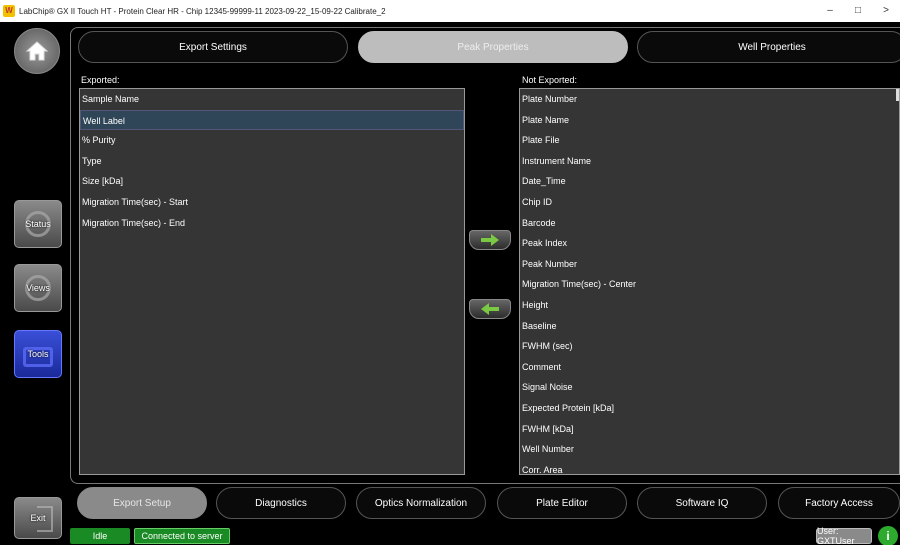 The image size is (900, 545). I want to click on app-logo-icon: W, so click(9, 11).